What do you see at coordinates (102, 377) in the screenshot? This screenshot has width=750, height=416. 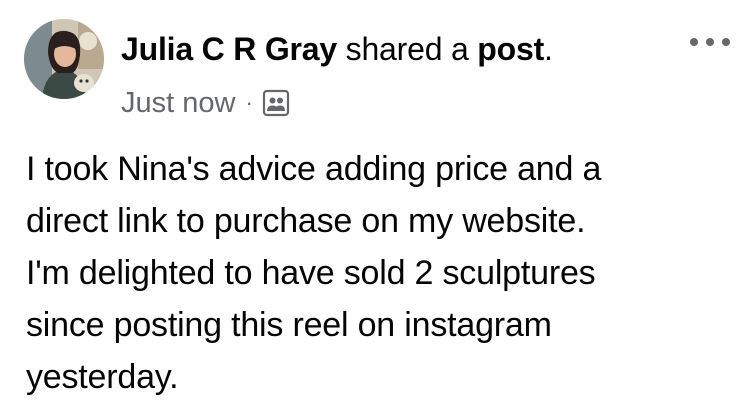 I see `post-body-line: yesterday.` at bounding box center [102, 377].